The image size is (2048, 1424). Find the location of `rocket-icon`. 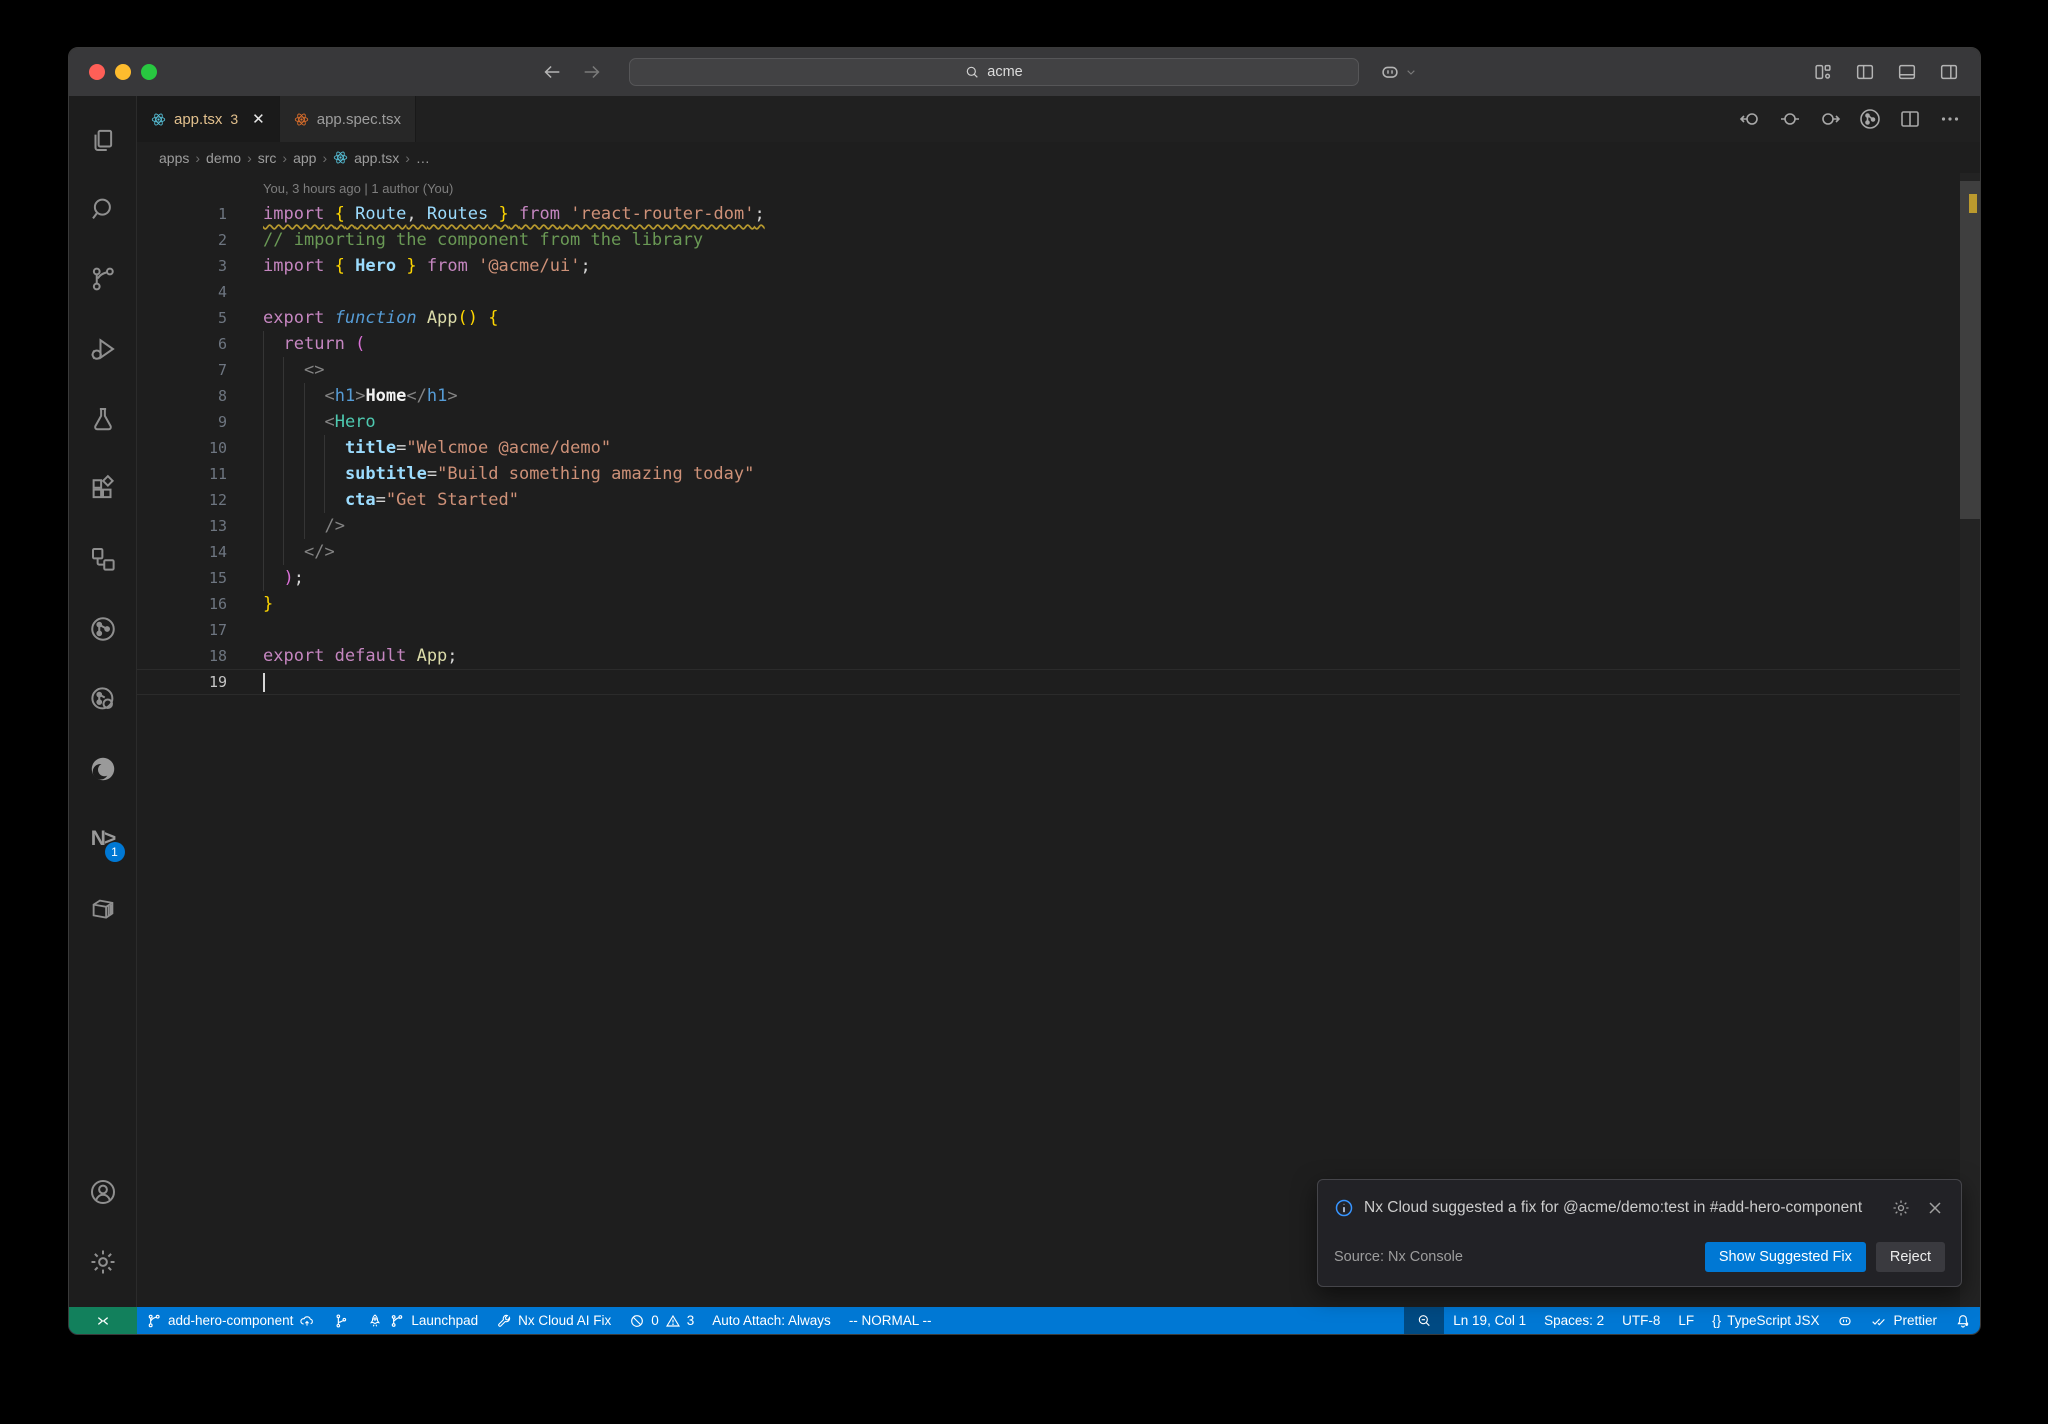

rocket-icon is located at coordinates (375, 1320).